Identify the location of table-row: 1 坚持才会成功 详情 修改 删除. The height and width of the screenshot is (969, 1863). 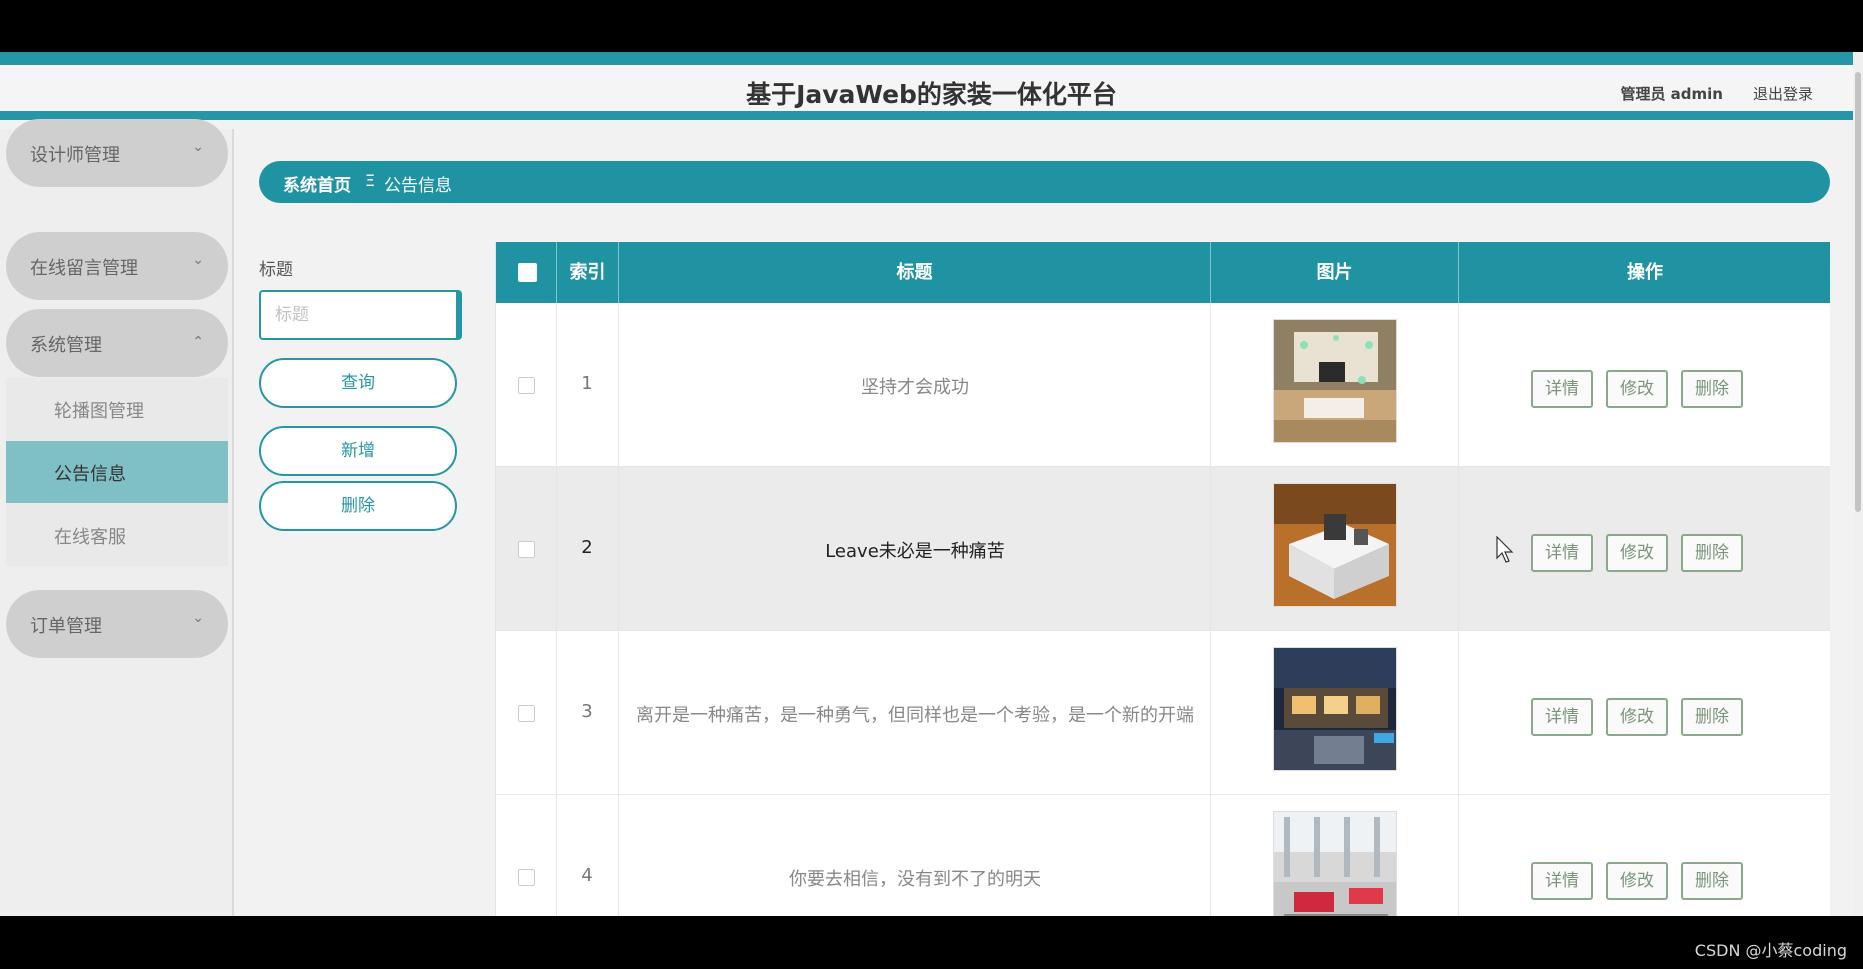
(1163, 385).